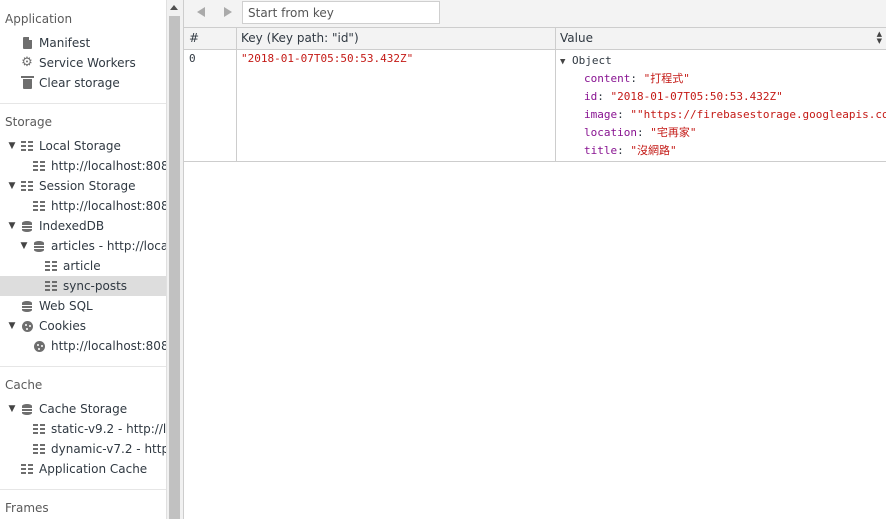 This screenshot has width=886, height=519. Describe the element at coordinates (79, 83) in the screenshot. I see `sidebar-item-label: Clear storage` at that location.